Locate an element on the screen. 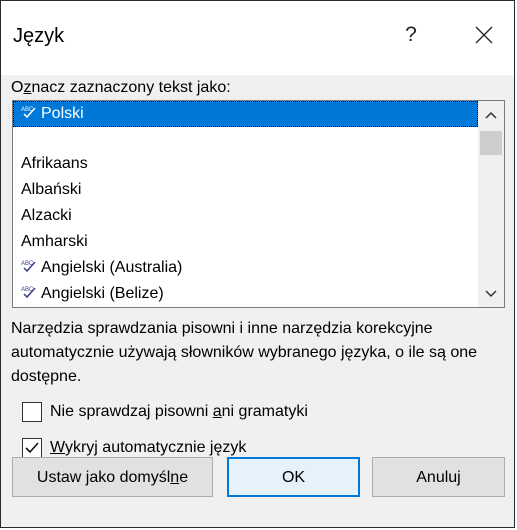 The width and height of the screenshot is (517, 530). detect-language-label: Wykryj automatycznie język is located at coordinates (148, 447).